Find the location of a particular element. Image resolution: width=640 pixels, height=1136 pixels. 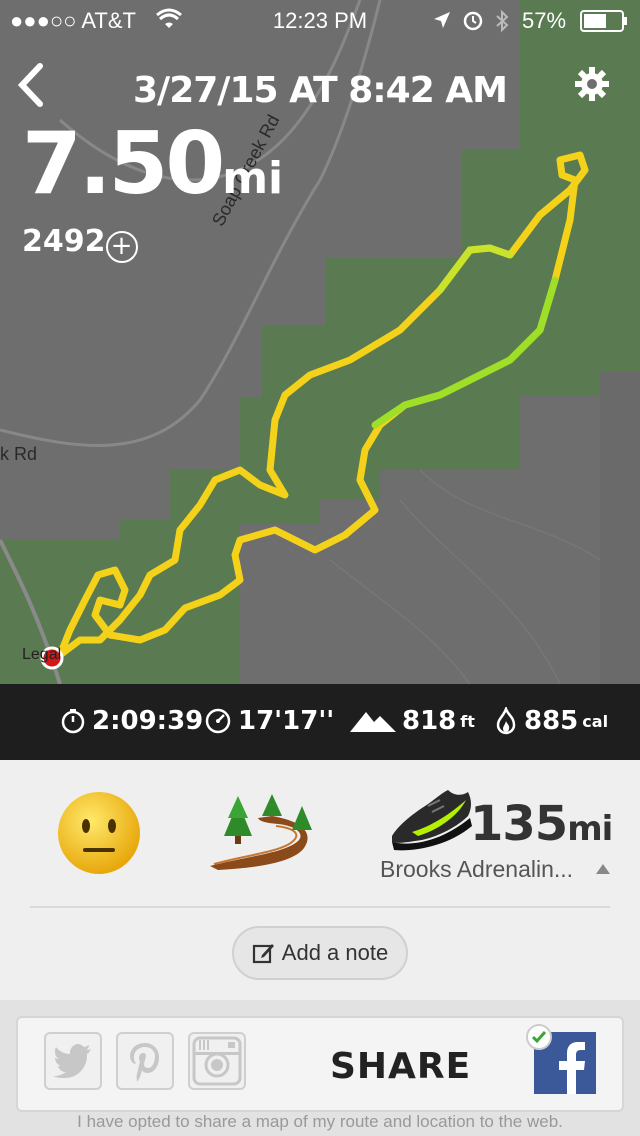

pinterest-button is located at coordinates (145, 1061).